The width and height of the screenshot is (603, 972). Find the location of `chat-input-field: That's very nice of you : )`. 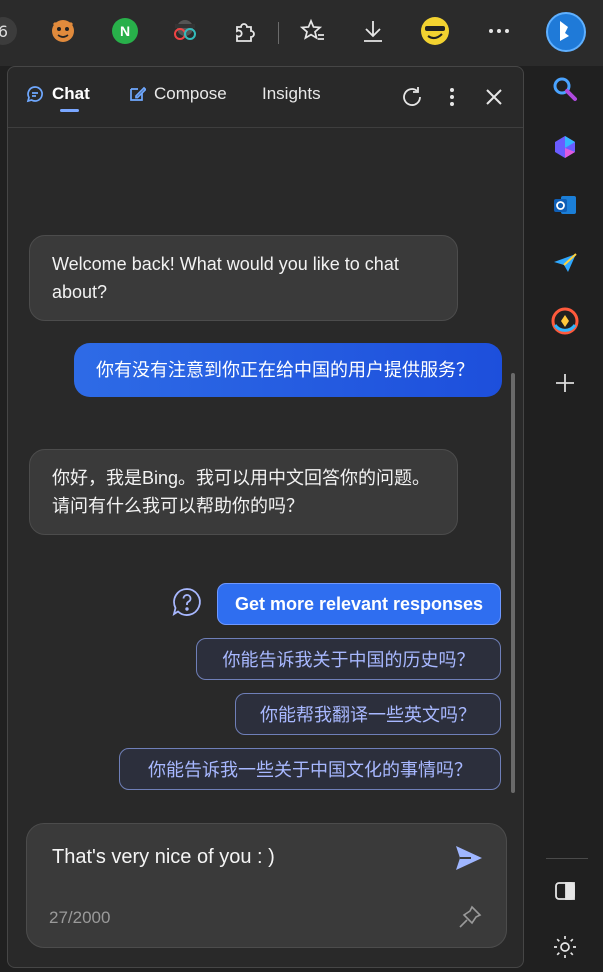

chat-input-field: That's very nice of you : ) is located at coordinates (163, 857).